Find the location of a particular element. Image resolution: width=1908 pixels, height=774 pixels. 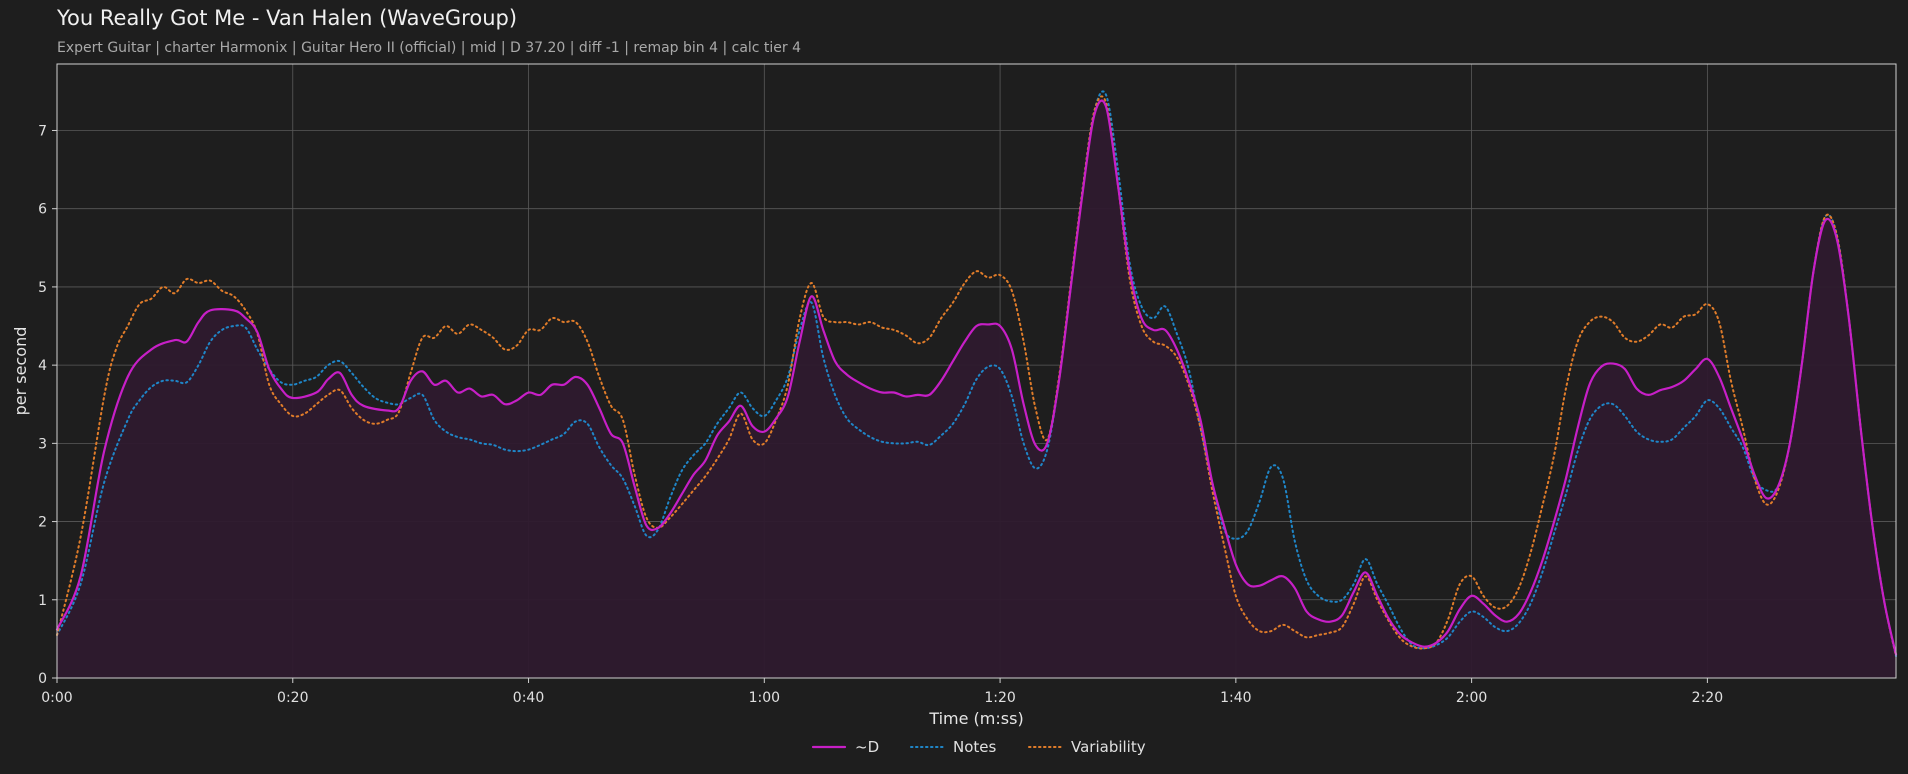

y-tick-label: 4 is located at coordinates (42, 366).